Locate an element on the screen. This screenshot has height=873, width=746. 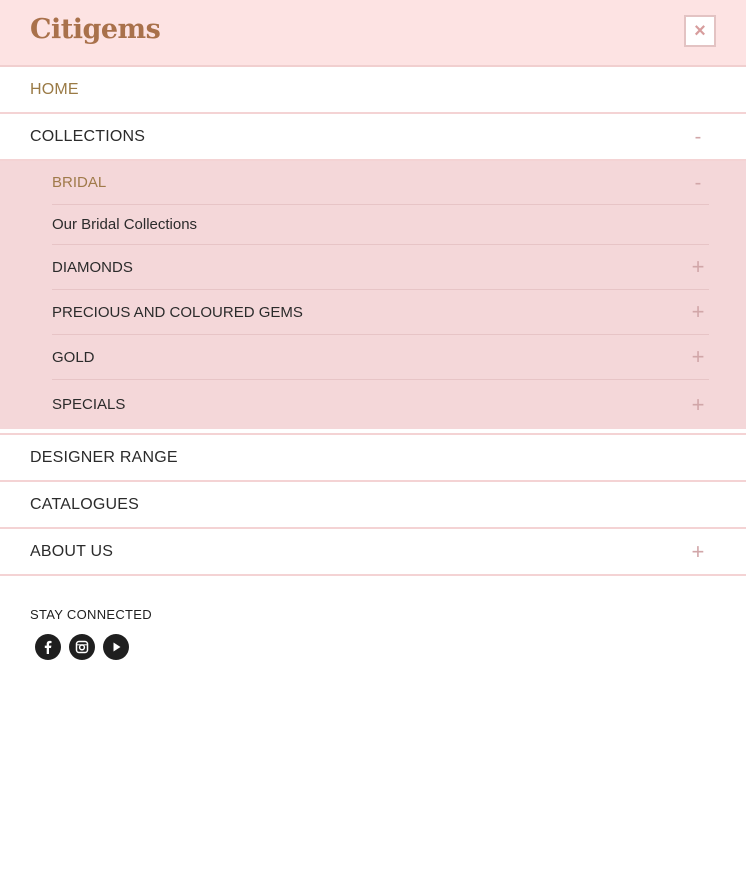
submenu-item-bridal: BRIDAL - is located at coordinates (380, 183).